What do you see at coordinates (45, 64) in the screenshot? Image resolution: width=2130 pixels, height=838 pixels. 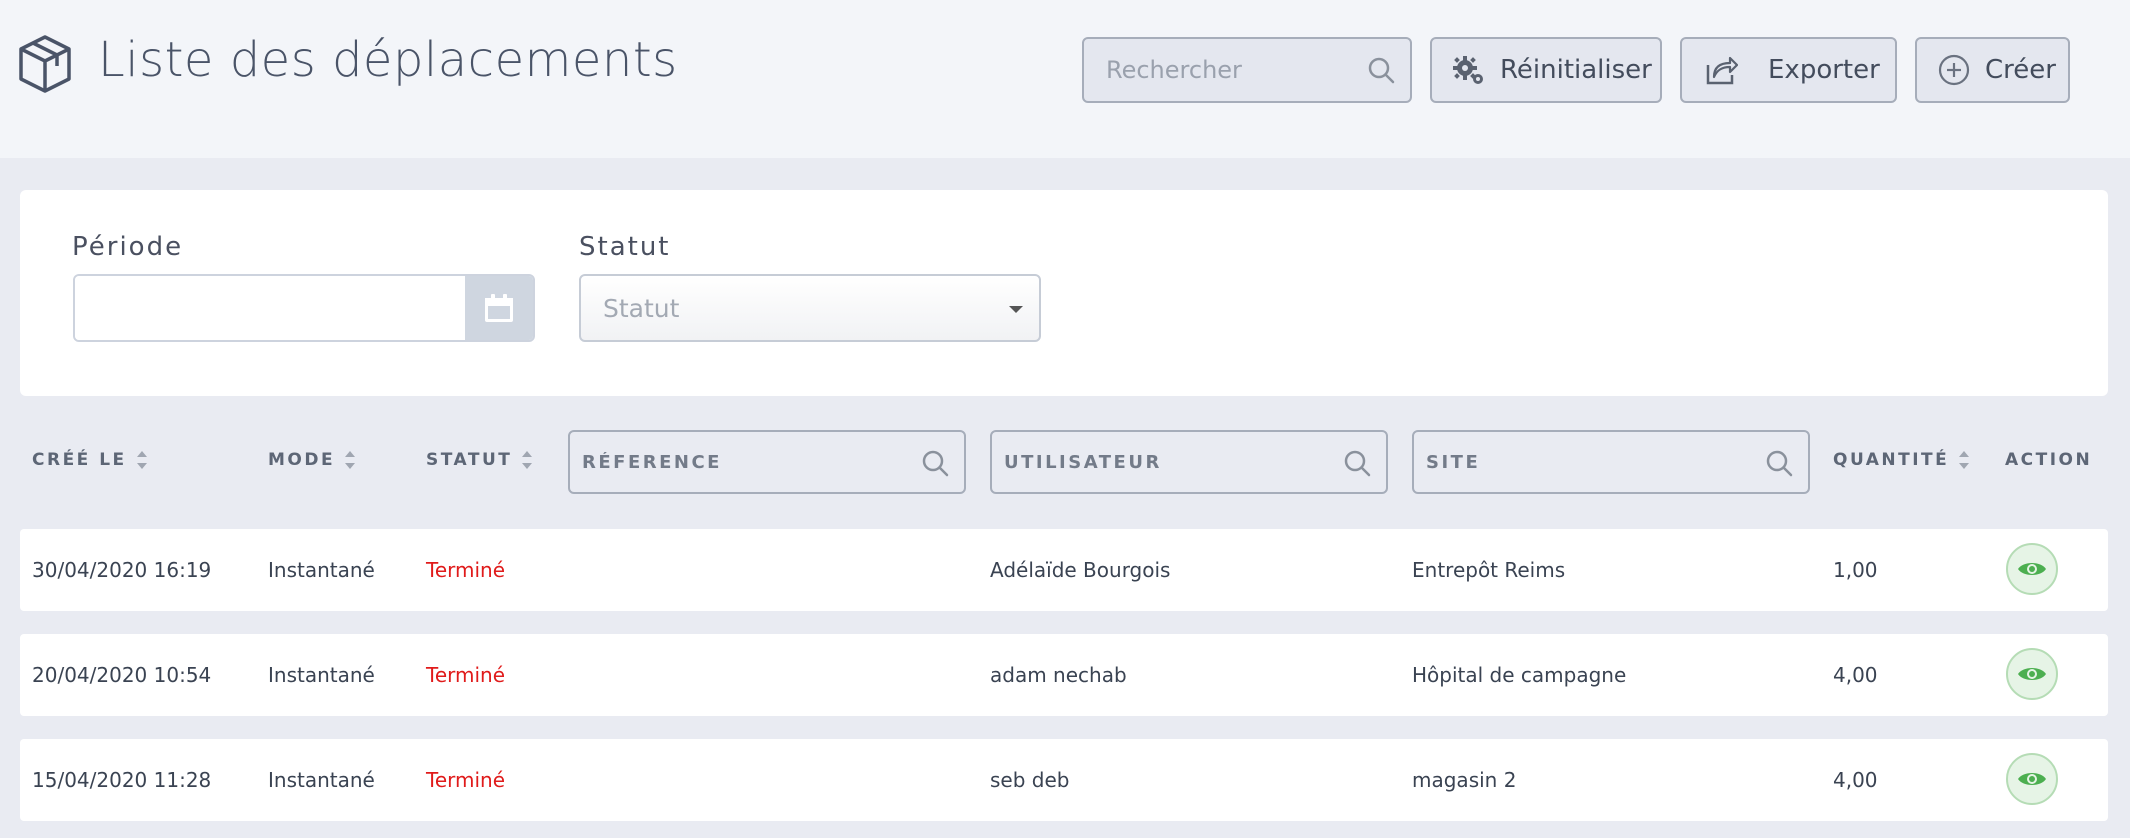 I see `box-icon` at bounding box center [45, 64].